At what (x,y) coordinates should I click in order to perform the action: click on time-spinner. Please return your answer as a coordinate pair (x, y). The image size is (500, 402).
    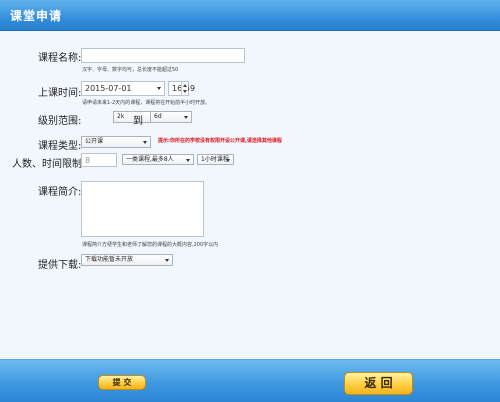
    Looking at the image, I should click on (184, 88).